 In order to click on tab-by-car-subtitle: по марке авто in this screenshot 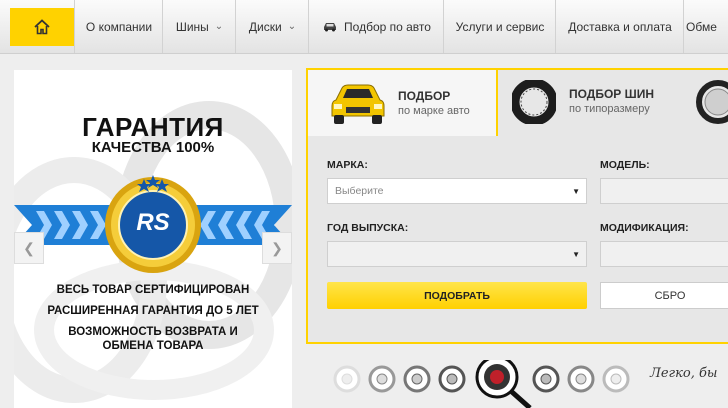, I will do `click(434, 111)`.